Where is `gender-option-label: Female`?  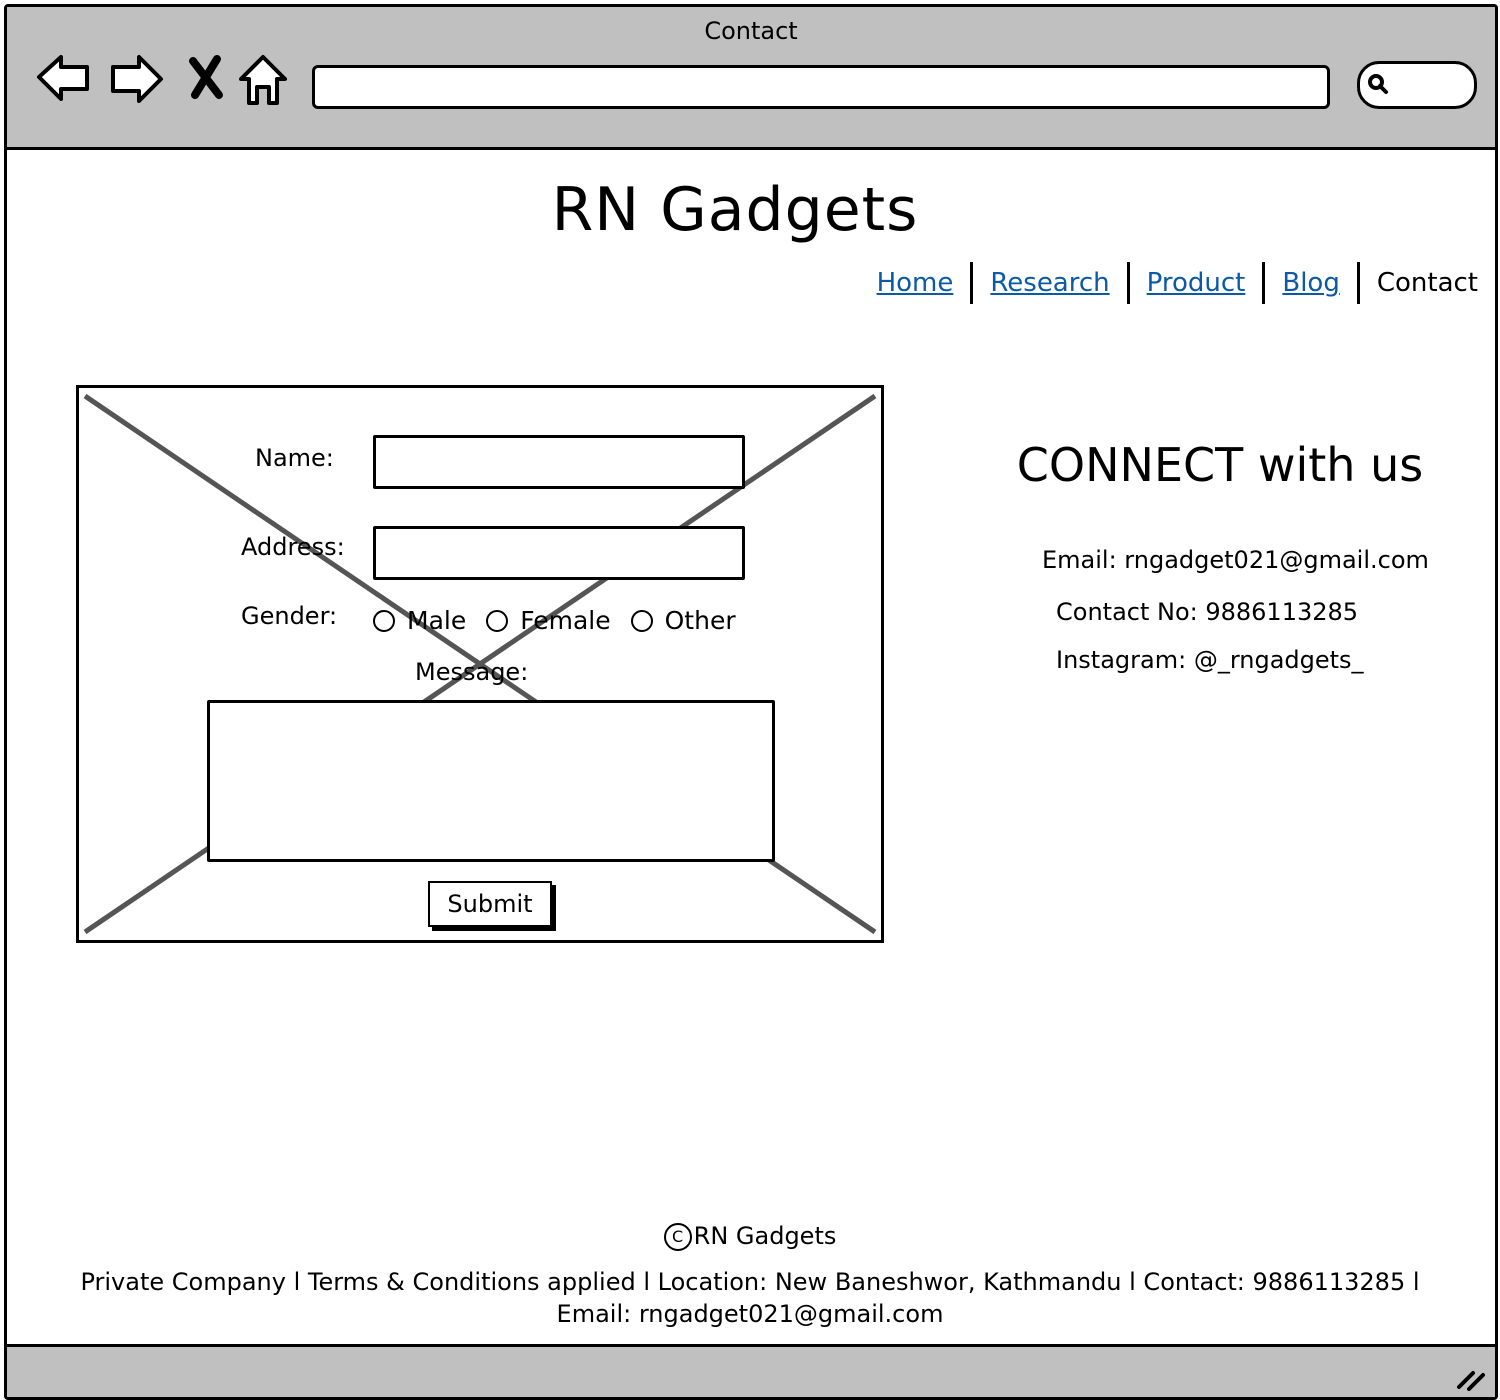
gender-option-label: Female is located at coordinates (565, 620).